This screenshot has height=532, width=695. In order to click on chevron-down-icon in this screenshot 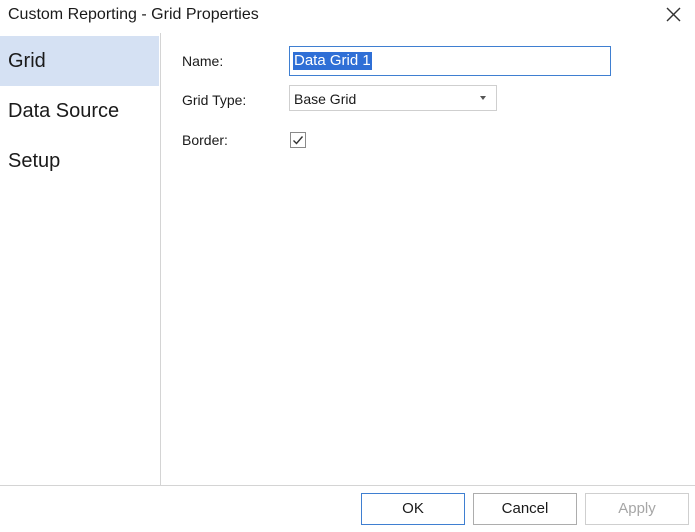, I will do `click(483, 98)`.